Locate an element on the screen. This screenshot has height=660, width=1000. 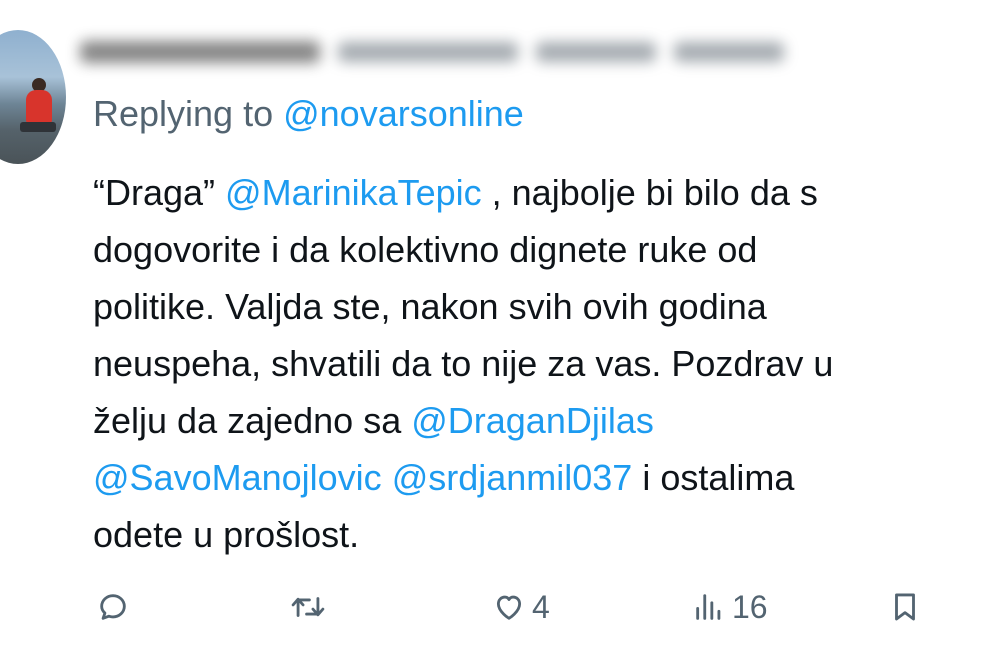
tweet-line: @SavoManojlovic @srdjanmil037 i ostalima is located at coordinates (546, 477).